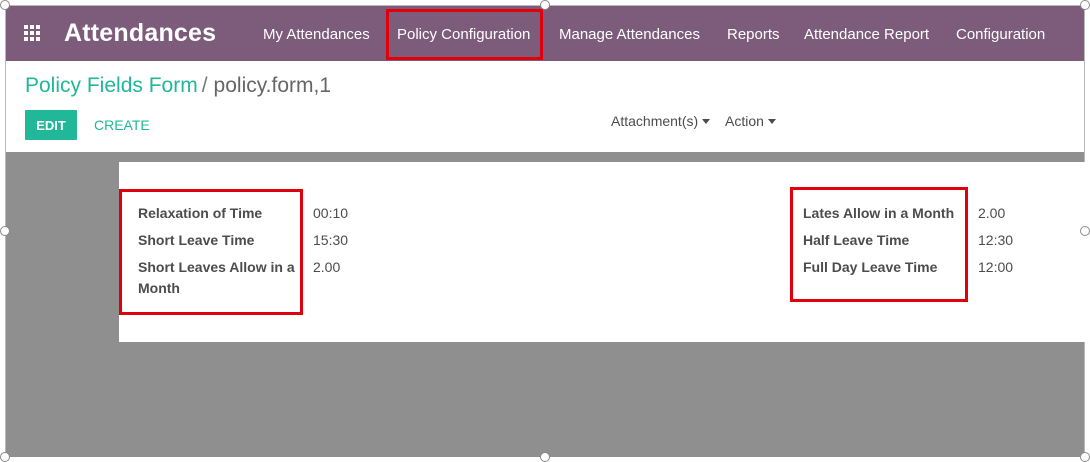 The height and width of the screenshot is (462, 1090). I want to click on attachments-dropdown: Attachment(s), so click(661, 121).